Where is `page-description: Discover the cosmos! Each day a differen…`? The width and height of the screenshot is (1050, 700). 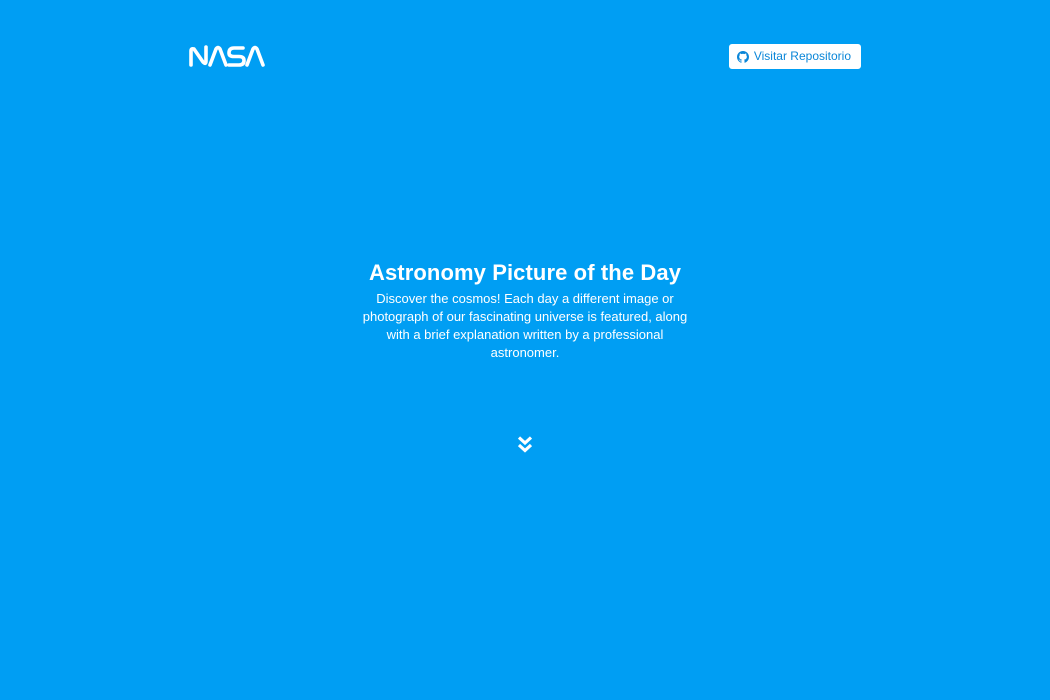 page-description: Discover the cosmos! Each day a differen… is located at coordinates (525, 325).